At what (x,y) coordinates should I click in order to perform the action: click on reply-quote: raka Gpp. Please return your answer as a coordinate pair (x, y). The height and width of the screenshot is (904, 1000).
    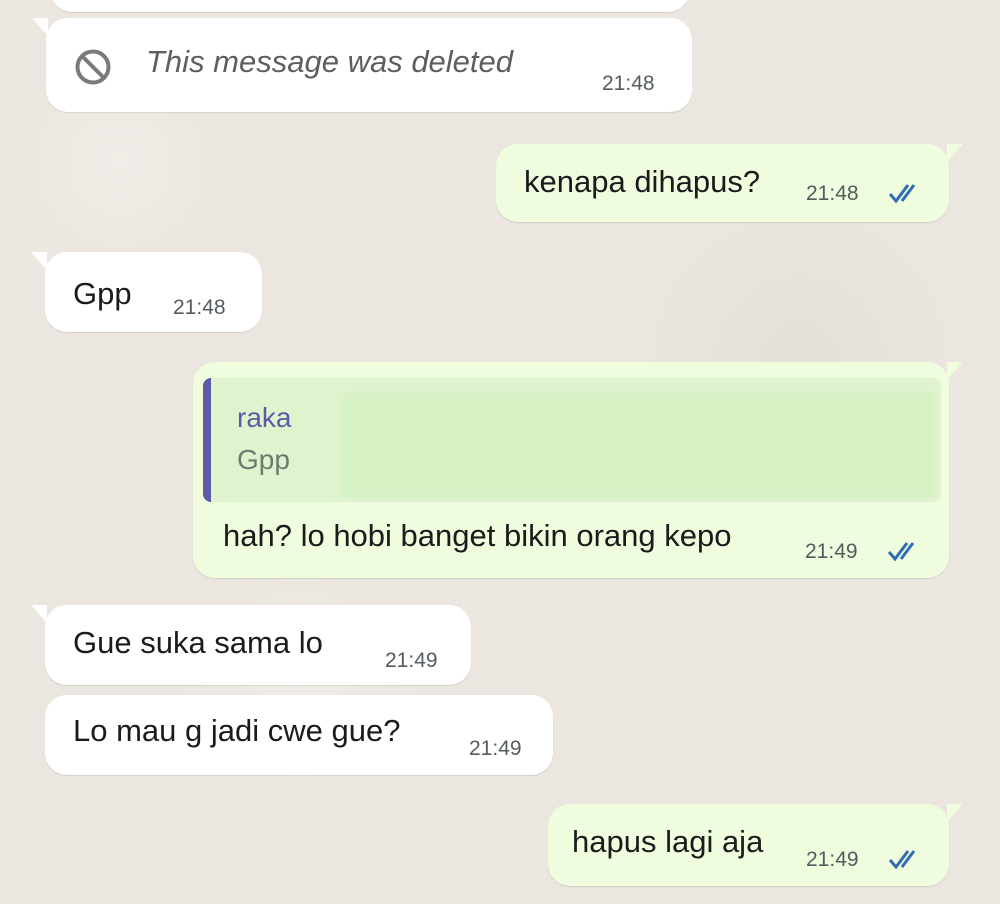
    Looking at the image, I should click on (572, 440).